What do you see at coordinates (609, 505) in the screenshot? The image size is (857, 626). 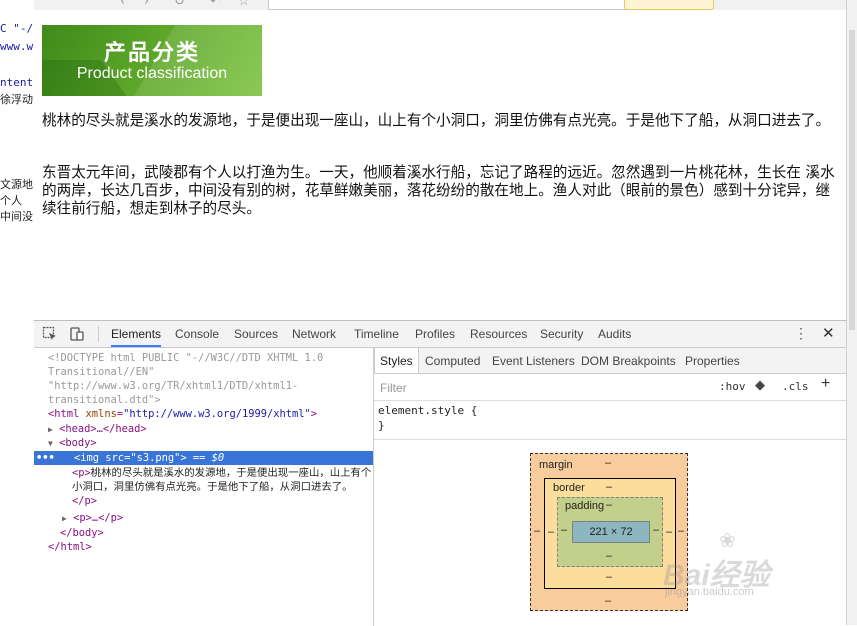 I see `padding-top-value: –` at bounding box center [609, 505].